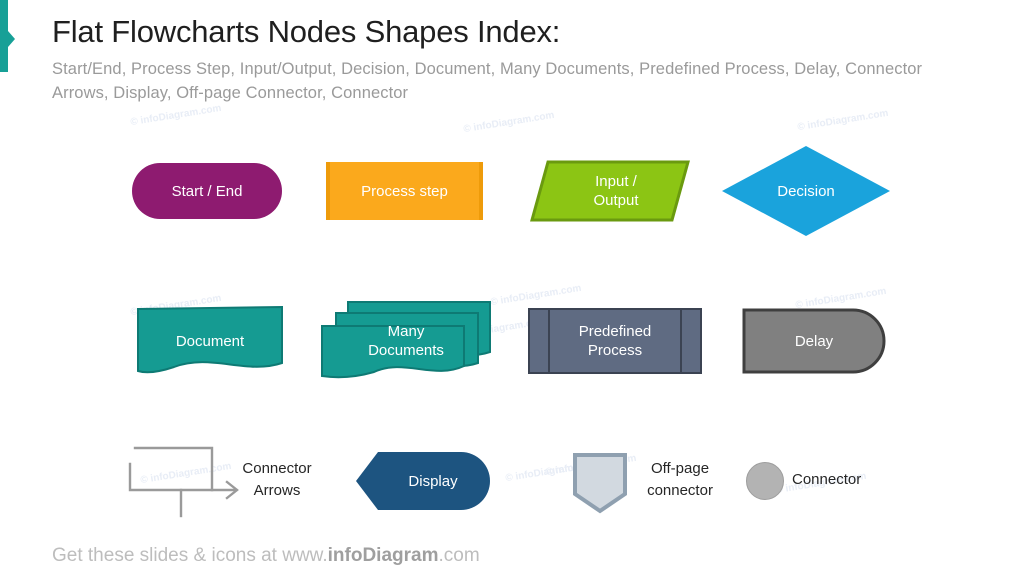 The height and width of the screenshot is (576, 1024). I want to click on offpage-connector-label-line1: Off-page, so click(680, 468).